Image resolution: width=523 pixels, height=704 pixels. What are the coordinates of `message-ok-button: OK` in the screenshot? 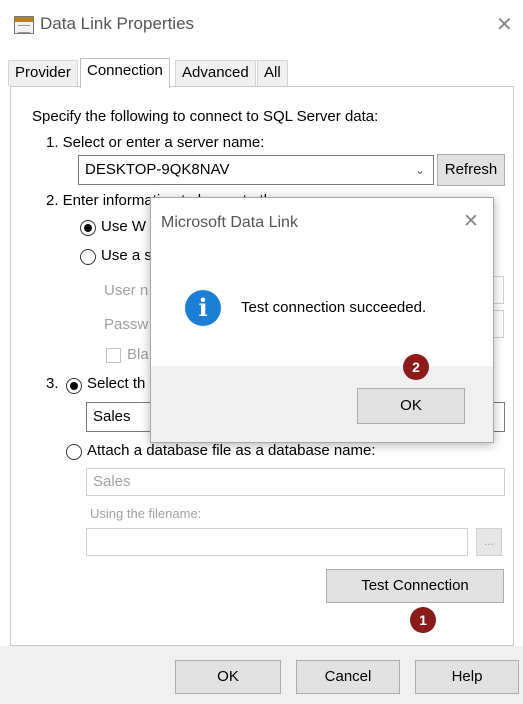 It's located at (411, 406).